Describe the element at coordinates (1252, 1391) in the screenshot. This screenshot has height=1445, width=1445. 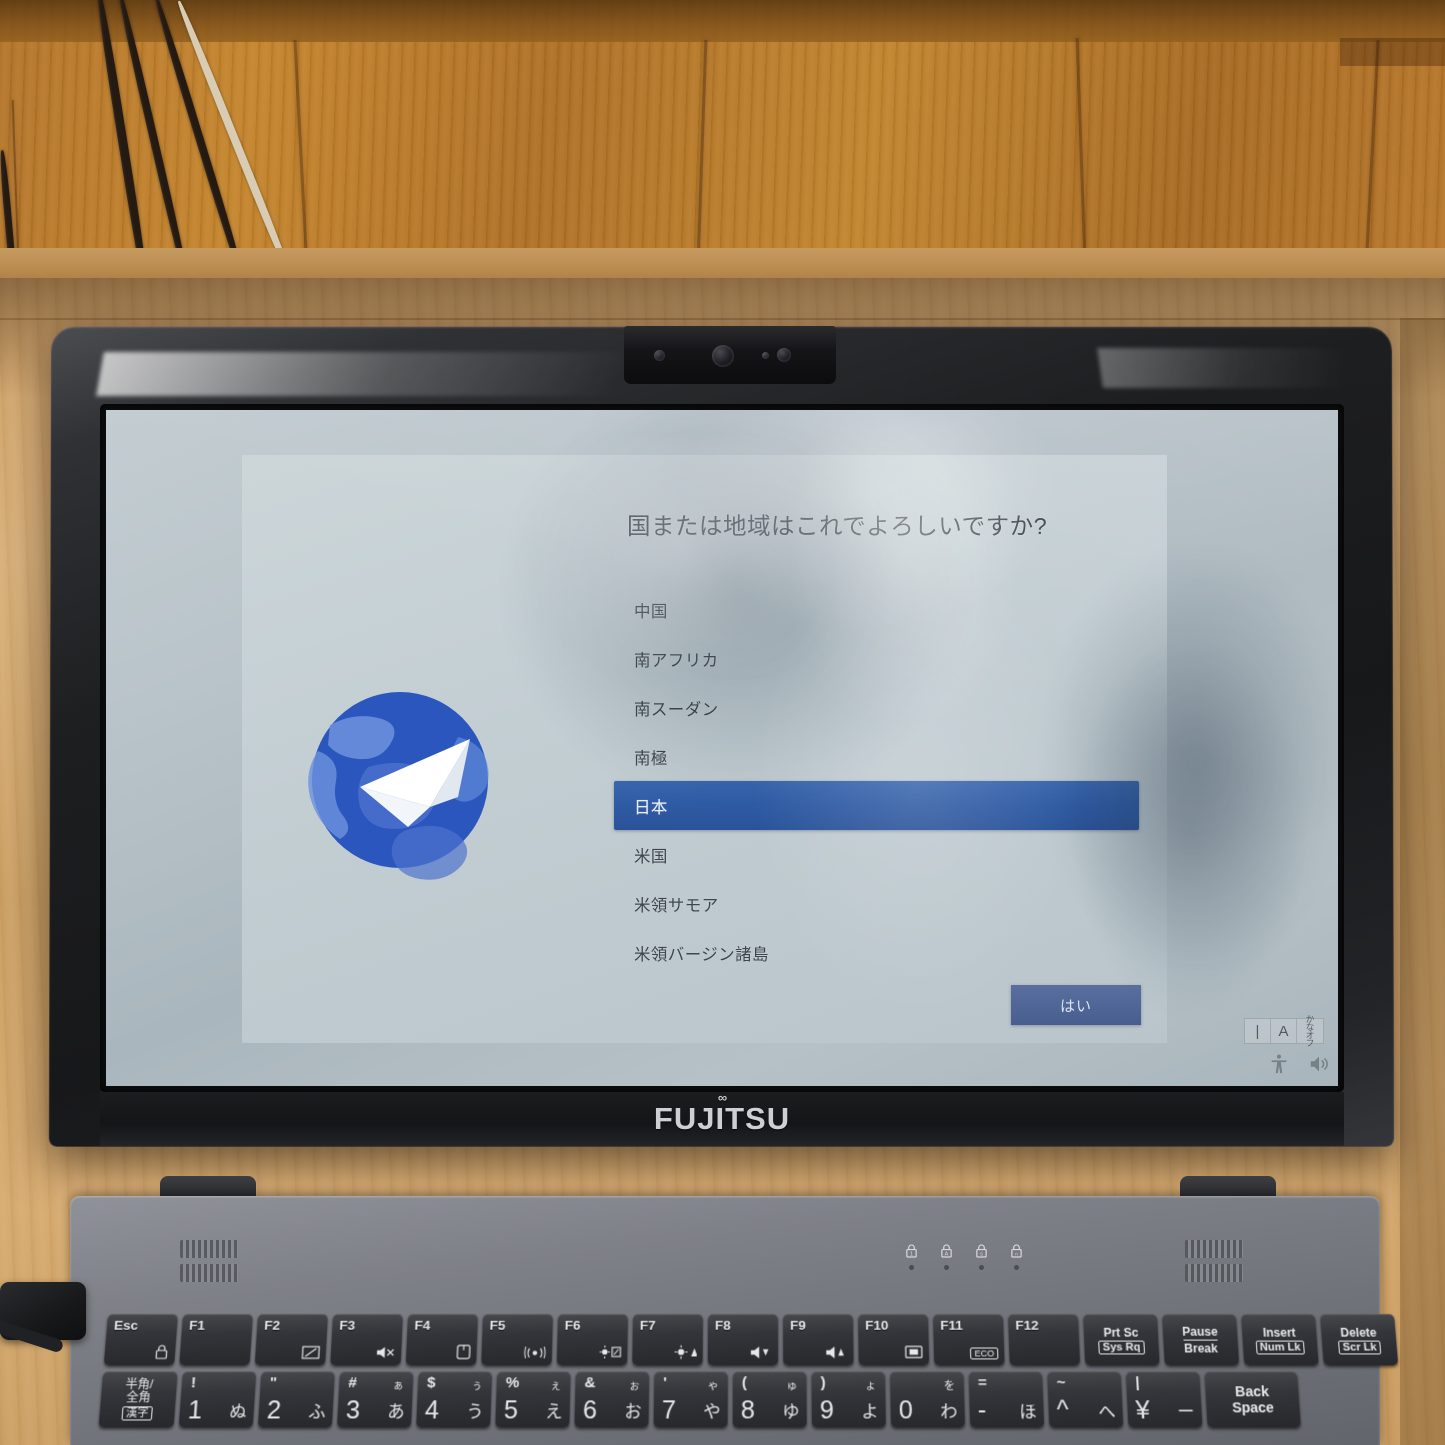
I see `key-label-line1: Back` at that location.